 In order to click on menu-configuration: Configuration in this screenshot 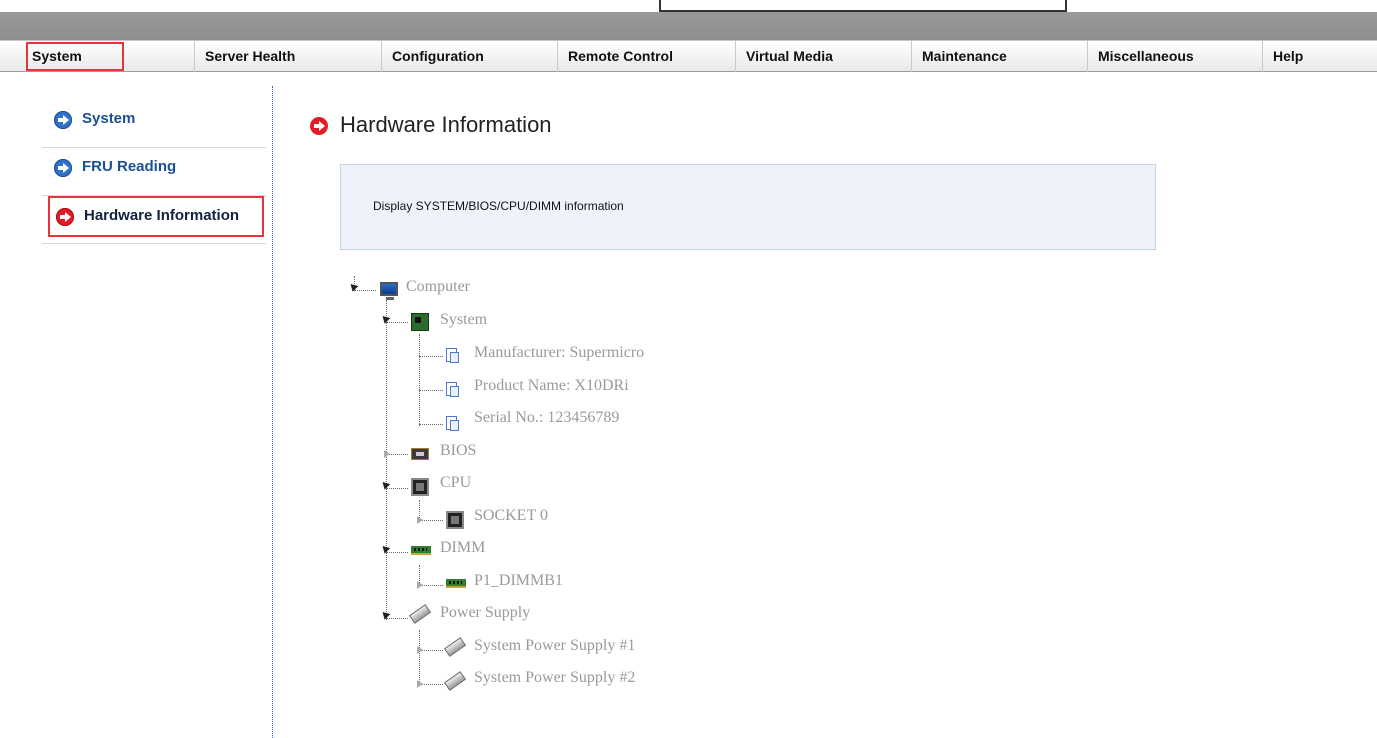, I will do `click(467, 56)`.